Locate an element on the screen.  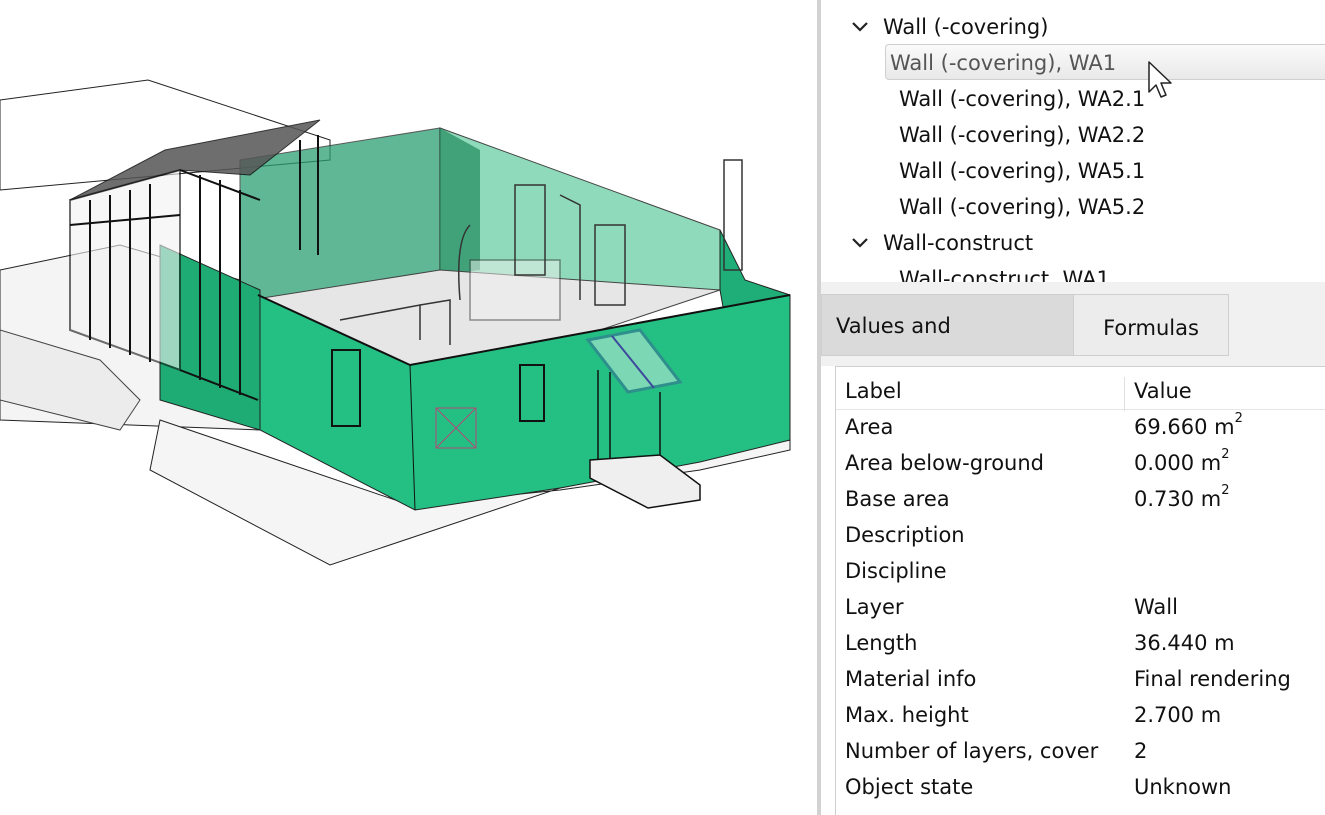
table-row: Number of layers, cover 2 is located at coordinates (1080, 751).